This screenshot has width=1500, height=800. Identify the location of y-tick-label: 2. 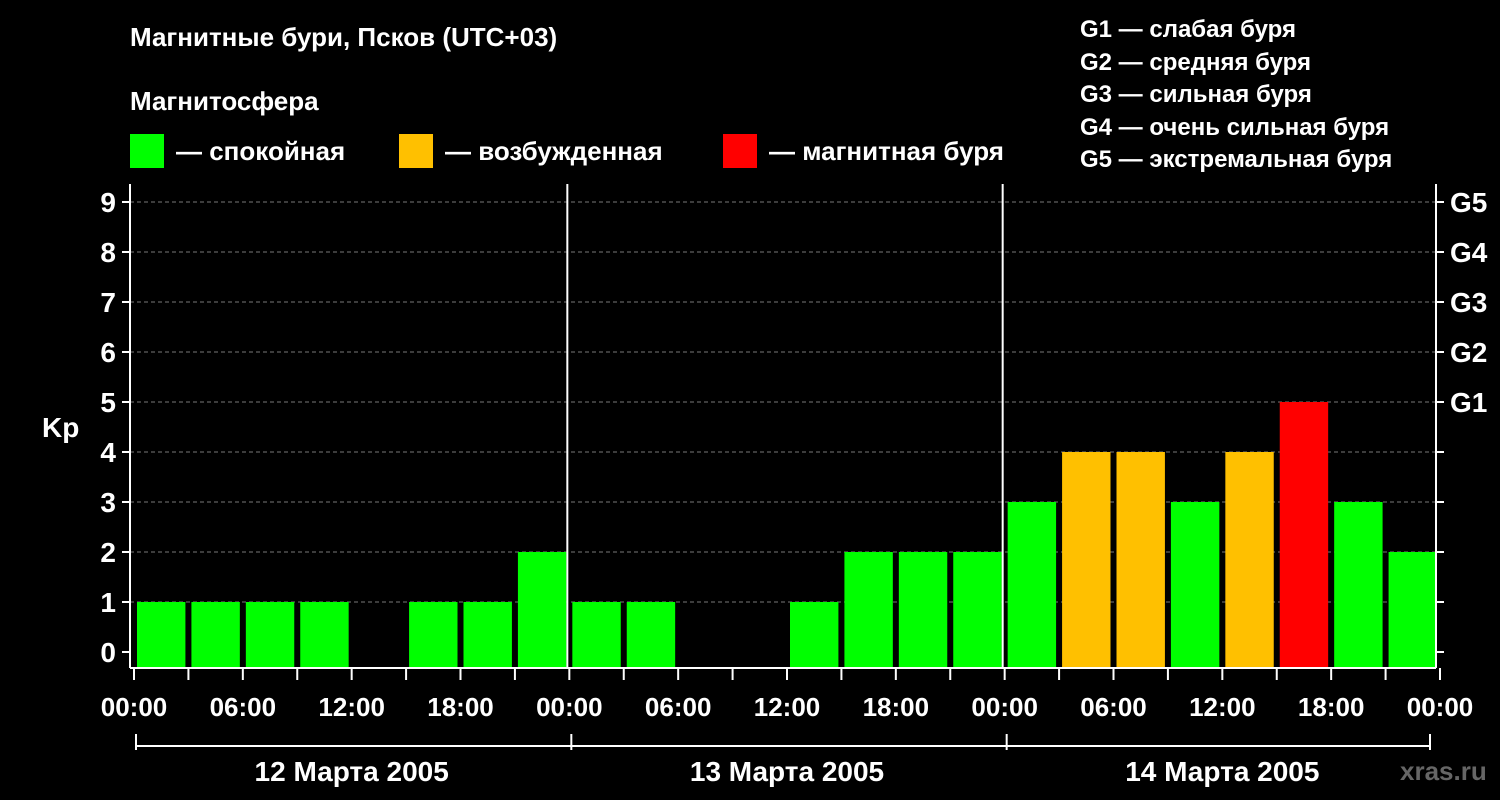
(108, 552).